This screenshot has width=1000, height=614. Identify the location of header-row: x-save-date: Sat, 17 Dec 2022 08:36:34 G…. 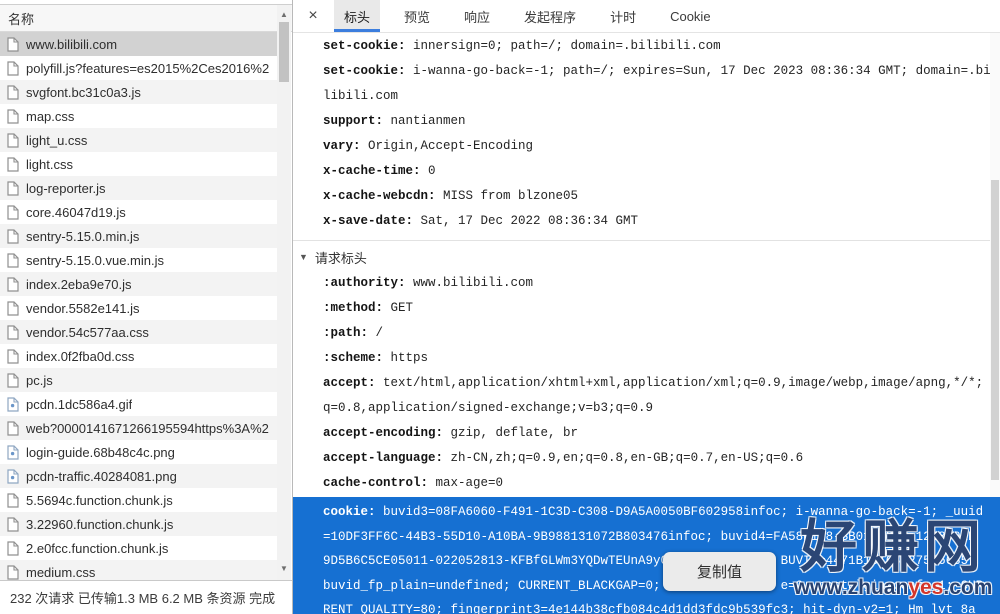
(641, 221).